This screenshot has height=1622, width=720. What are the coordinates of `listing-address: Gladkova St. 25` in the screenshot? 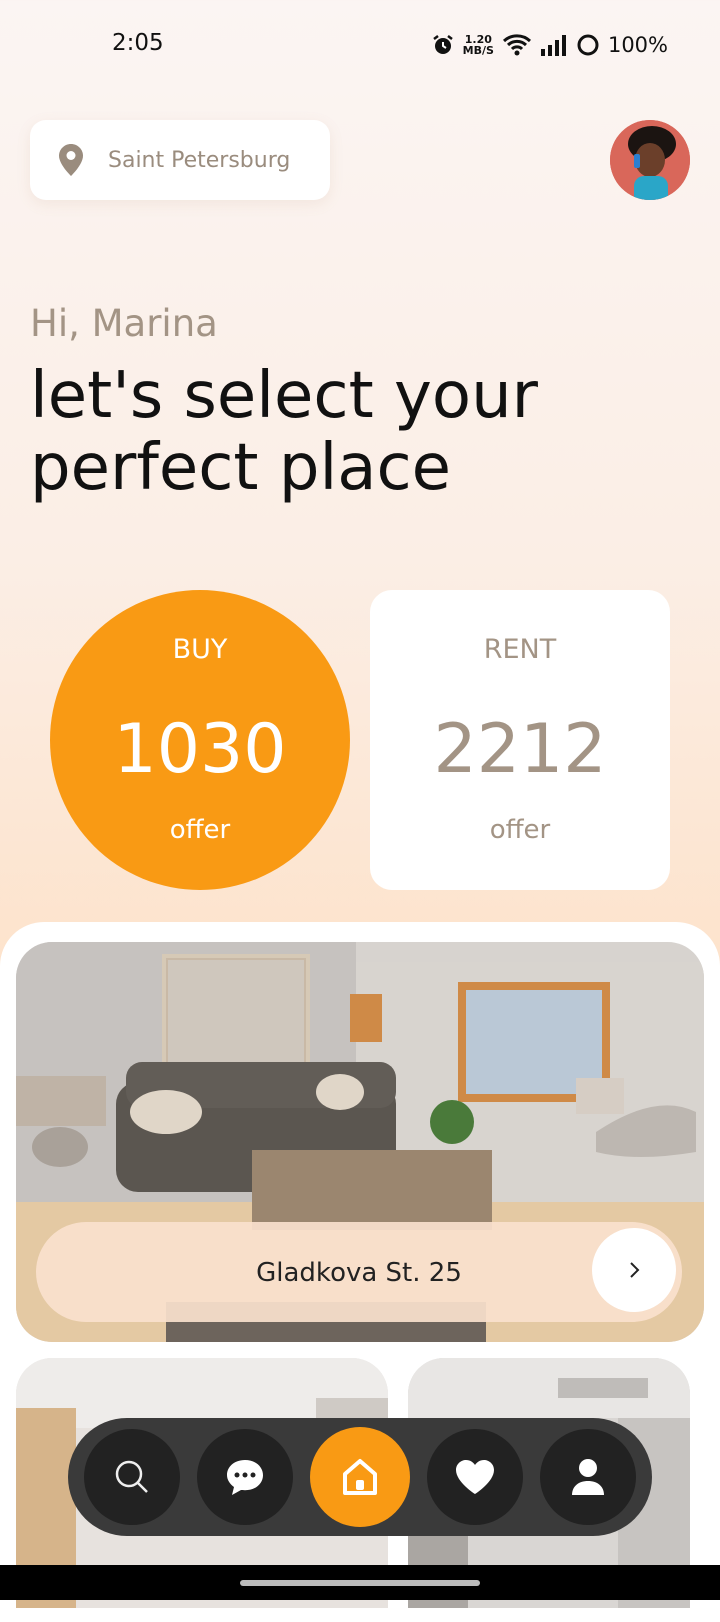 It's located at (359, 1273).